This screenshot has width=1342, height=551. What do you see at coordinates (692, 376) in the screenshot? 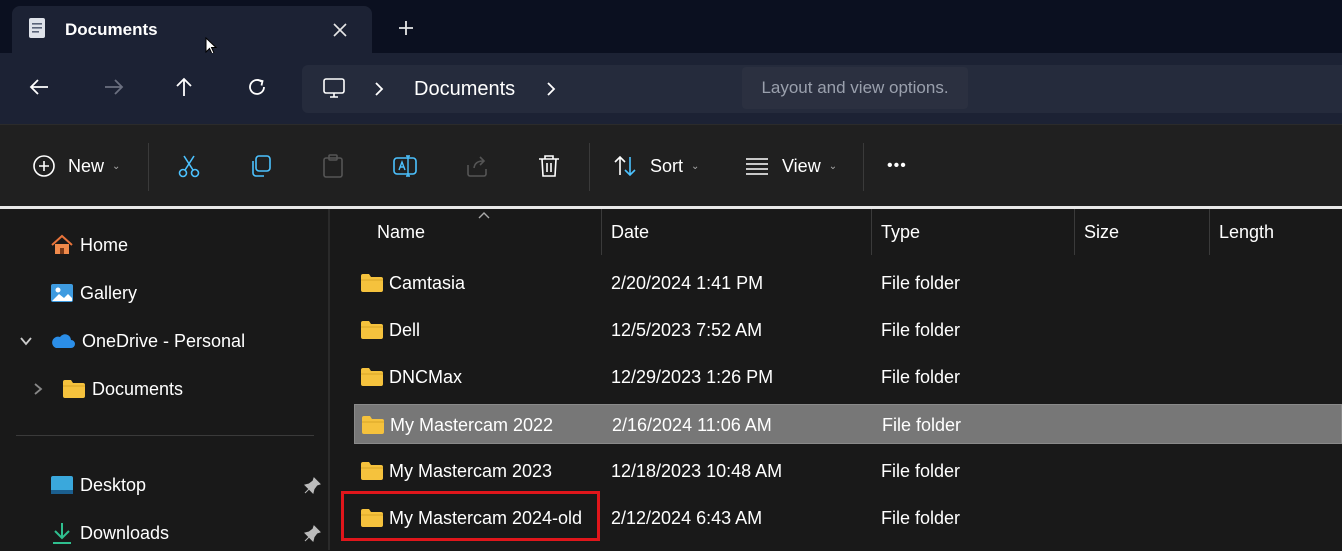
I see `file-date: 12/29/2023 1:26 PM` at bounding box center [692, 376].